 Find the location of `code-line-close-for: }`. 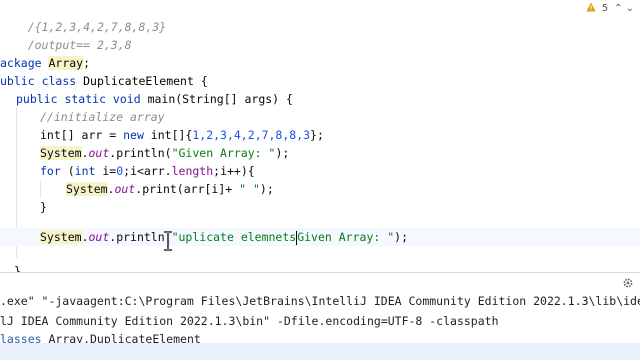

code-line-close-for: } is located at coordinates (43, 207).